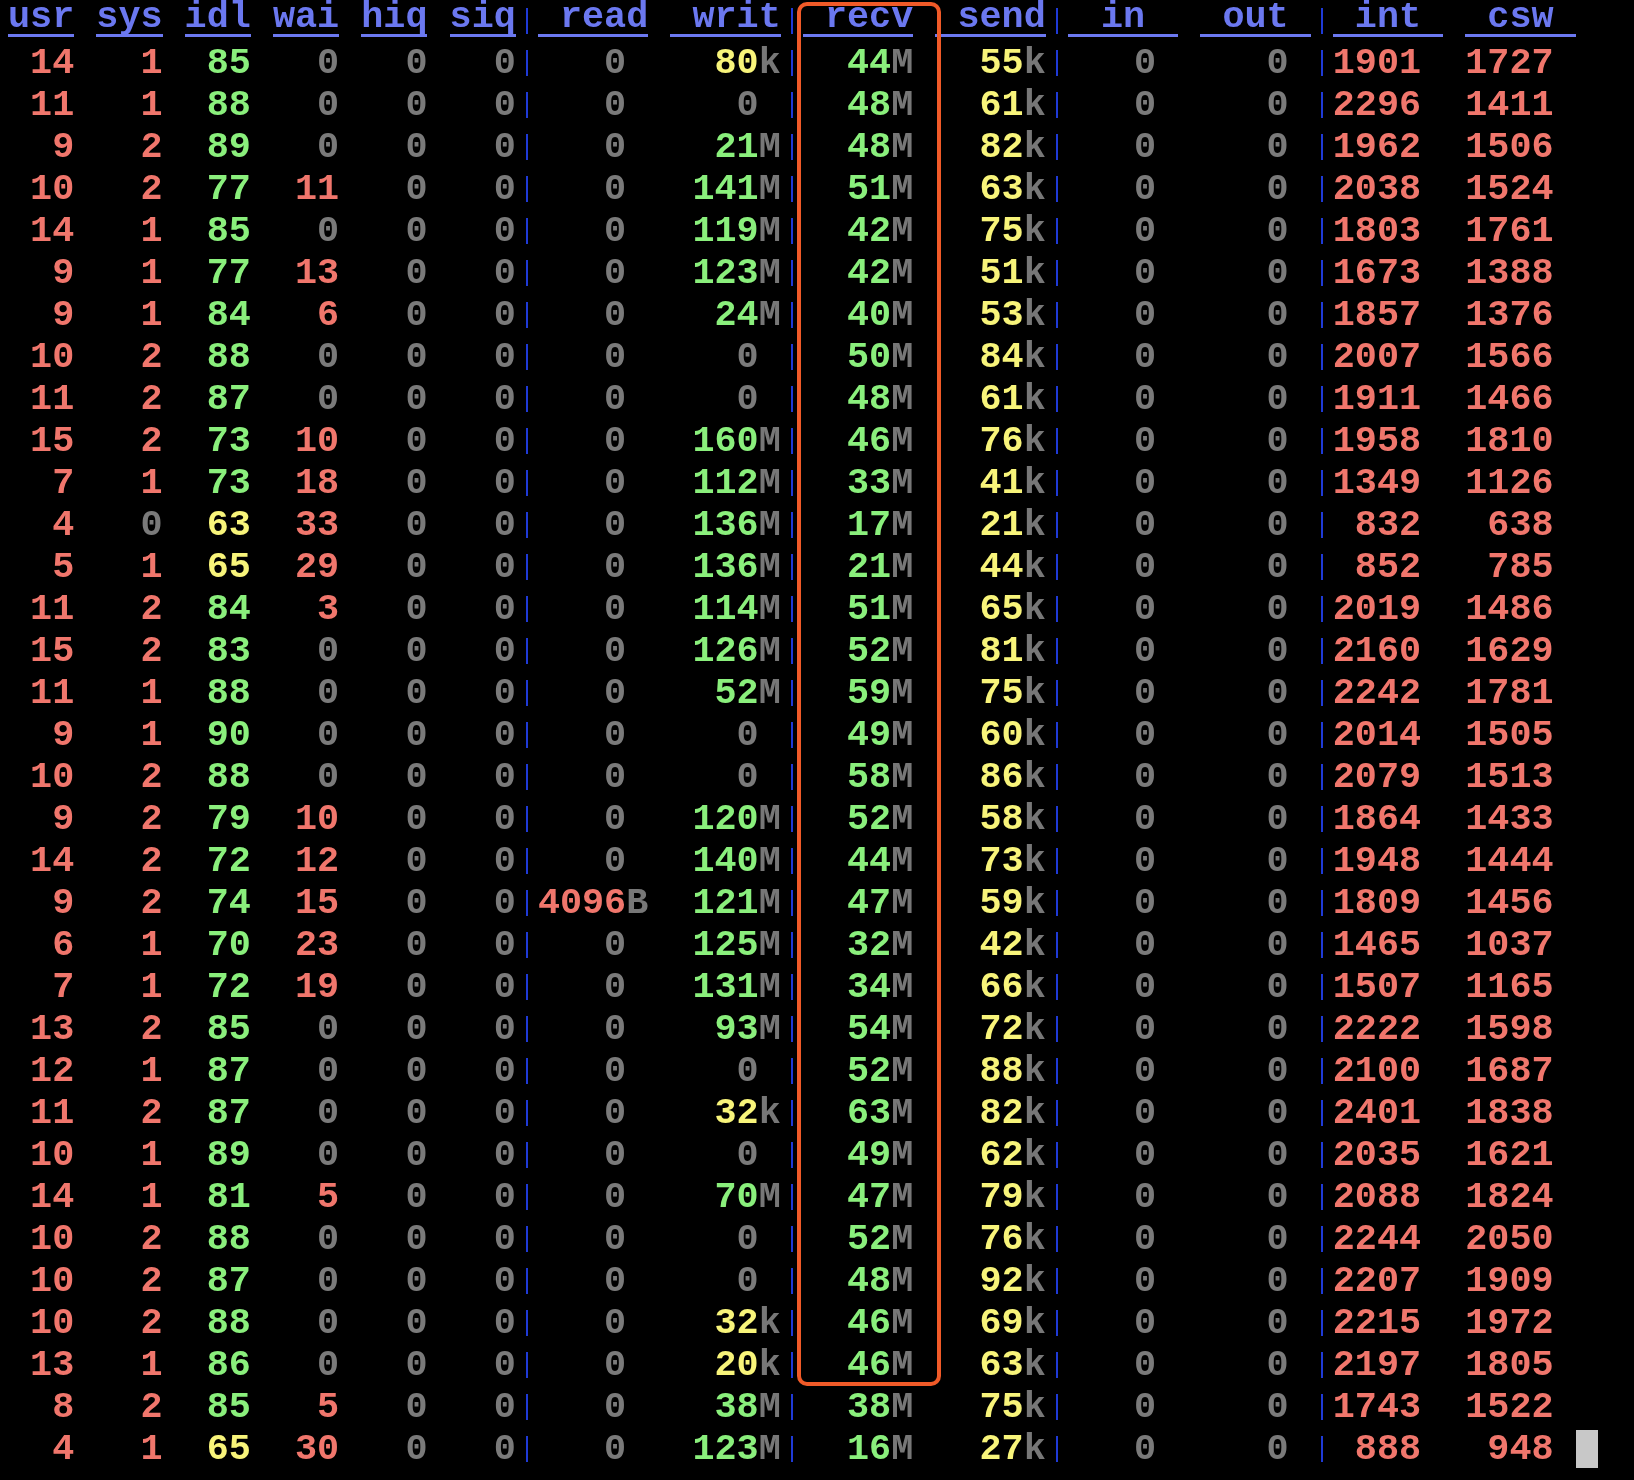 The height and width of the screenshot is (1480, 1634). Describe the element at coordinates (869, 1407) in the screenshot. I see `table-cell: 38` at that location.